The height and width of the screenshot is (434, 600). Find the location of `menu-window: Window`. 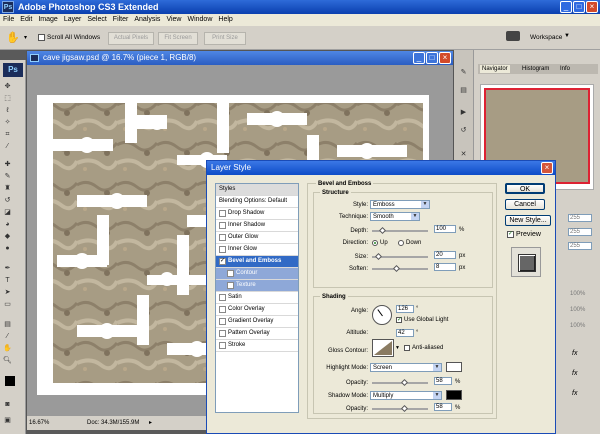

menu-window: Window is located at coordinates (199, 20).